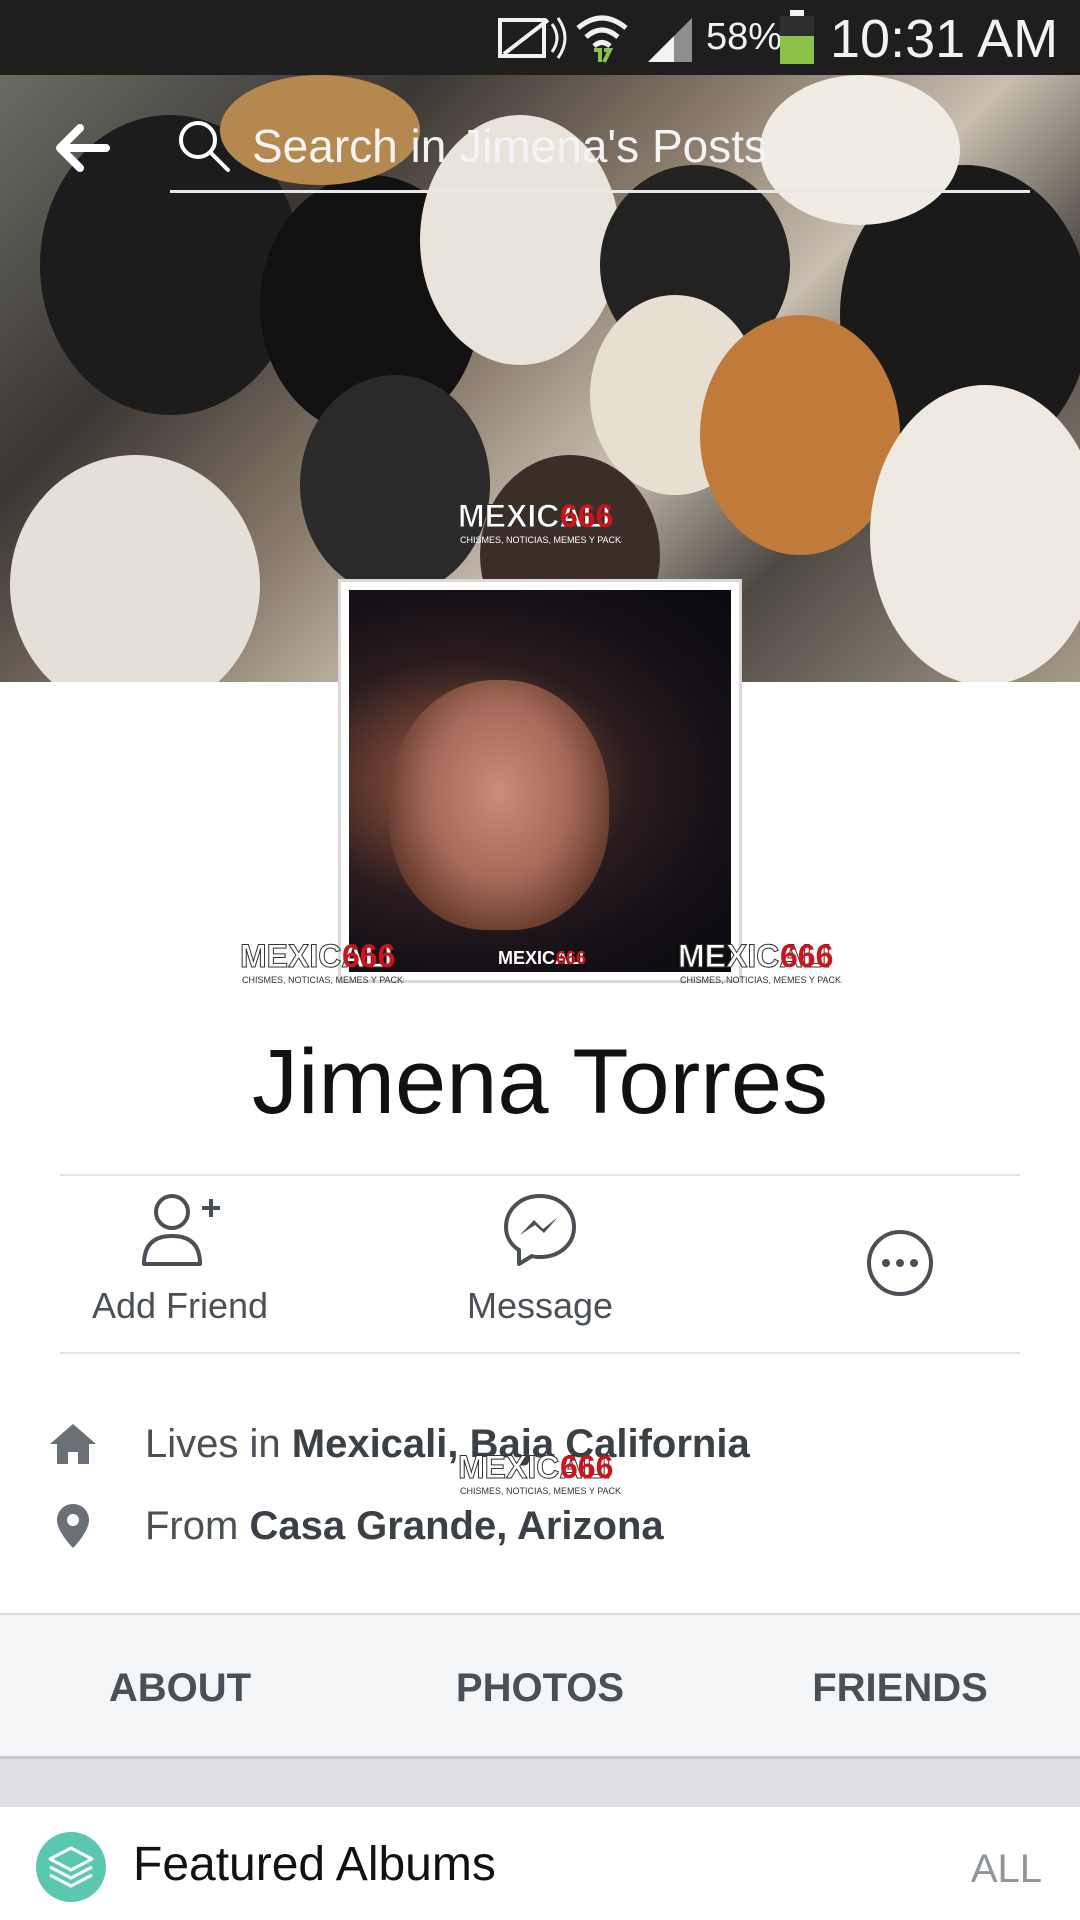  What do you see at coordinates (900, 1688) in the screenshot?
I see `tab-friends: FRIENDS` at bounding box center [900, 1688].